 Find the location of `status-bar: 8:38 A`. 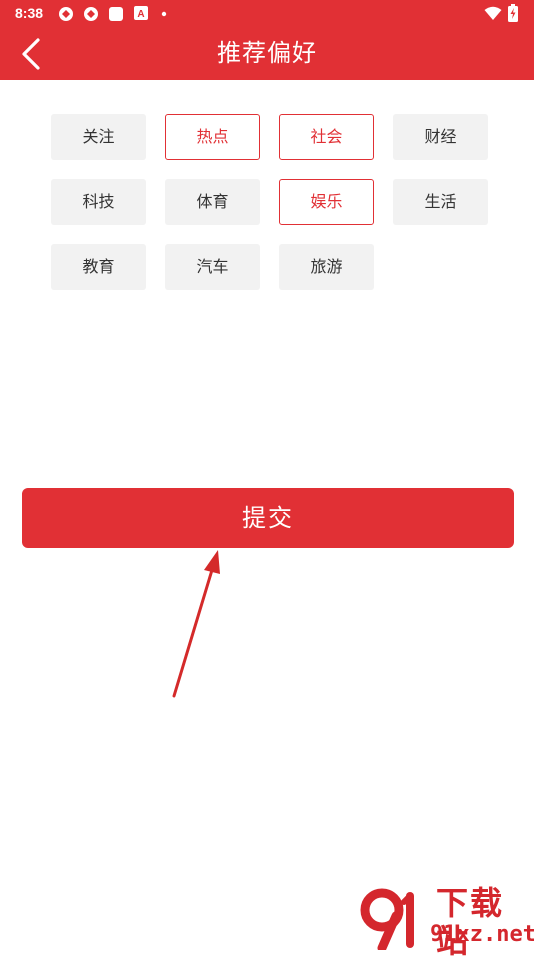

status-bar: 8:38 A is located at coordinates (267, 13).